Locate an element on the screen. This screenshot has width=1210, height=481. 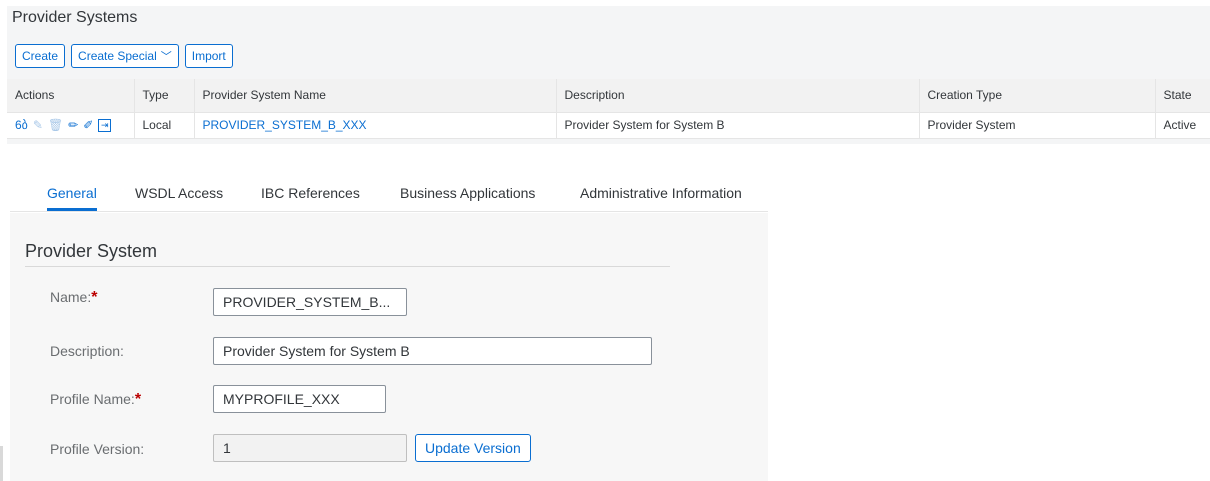
scrollbar is located at coordinates (1, 463).